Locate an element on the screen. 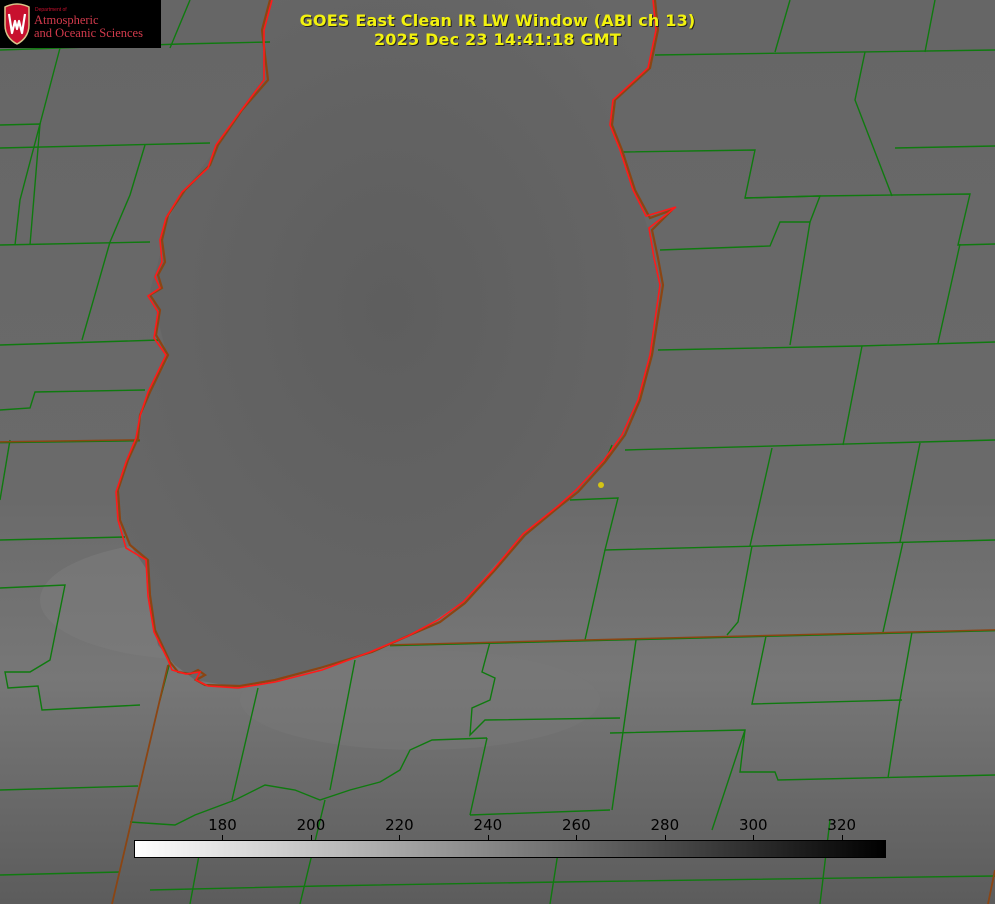 The height and width of the screenshot is (904, 995). colorbar-tick-label: 260 is located at coordinates (576, 825).